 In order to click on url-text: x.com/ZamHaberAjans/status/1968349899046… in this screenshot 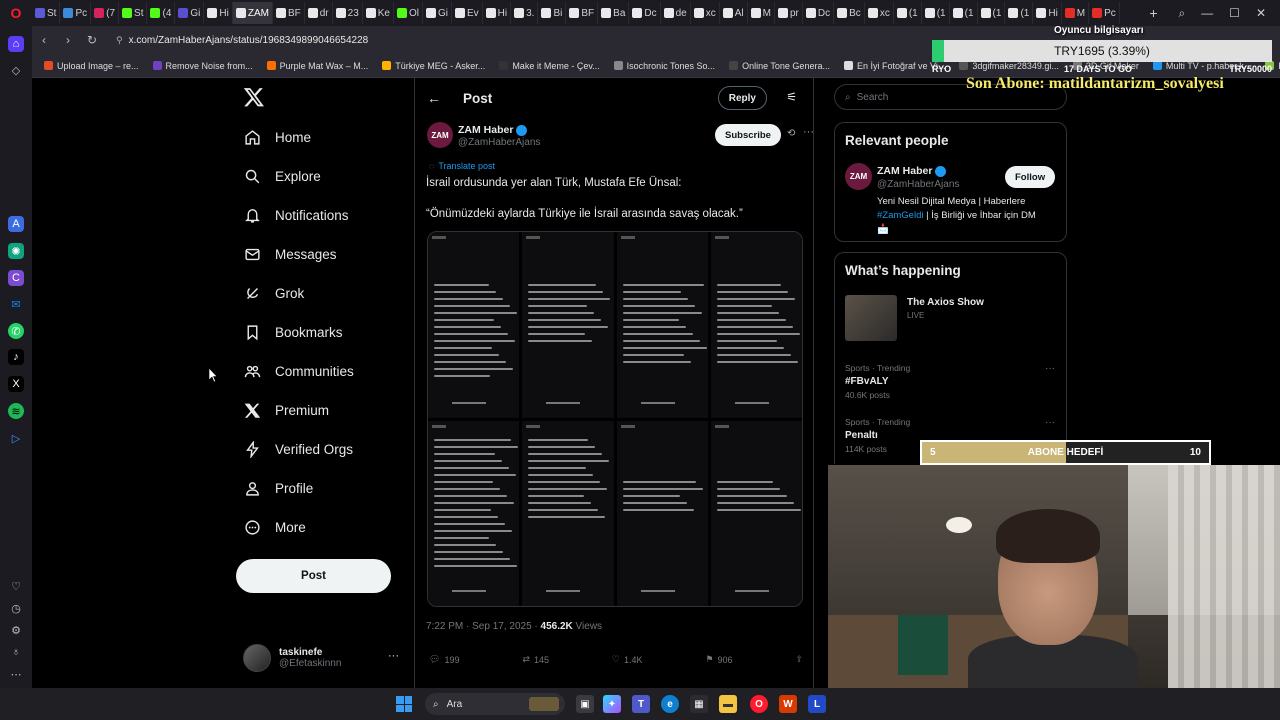, I will do `click(249, 40)`.